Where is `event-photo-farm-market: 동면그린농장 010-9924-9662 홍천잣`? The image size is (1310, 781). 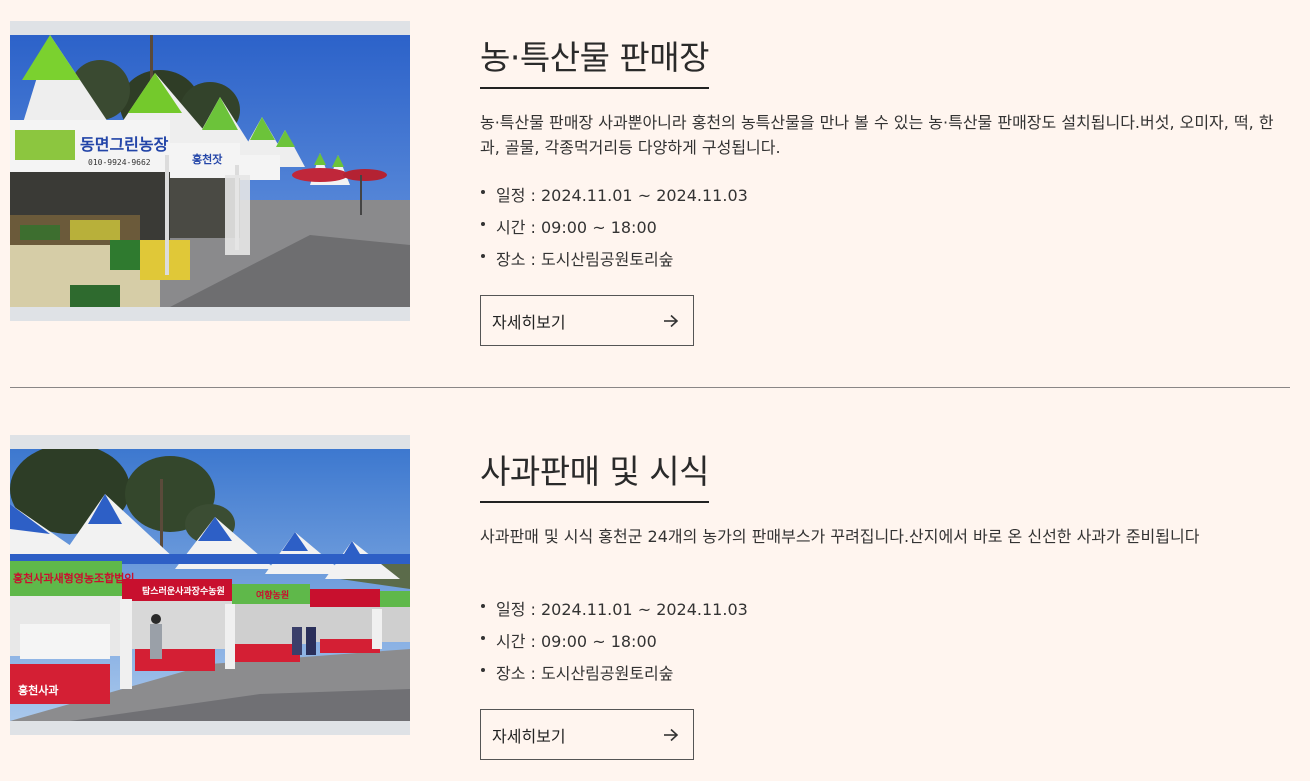
event-photo-farm-market: 동면그린농장 010-9924-9662 홍천잣 is located at coordinates (210, 171).